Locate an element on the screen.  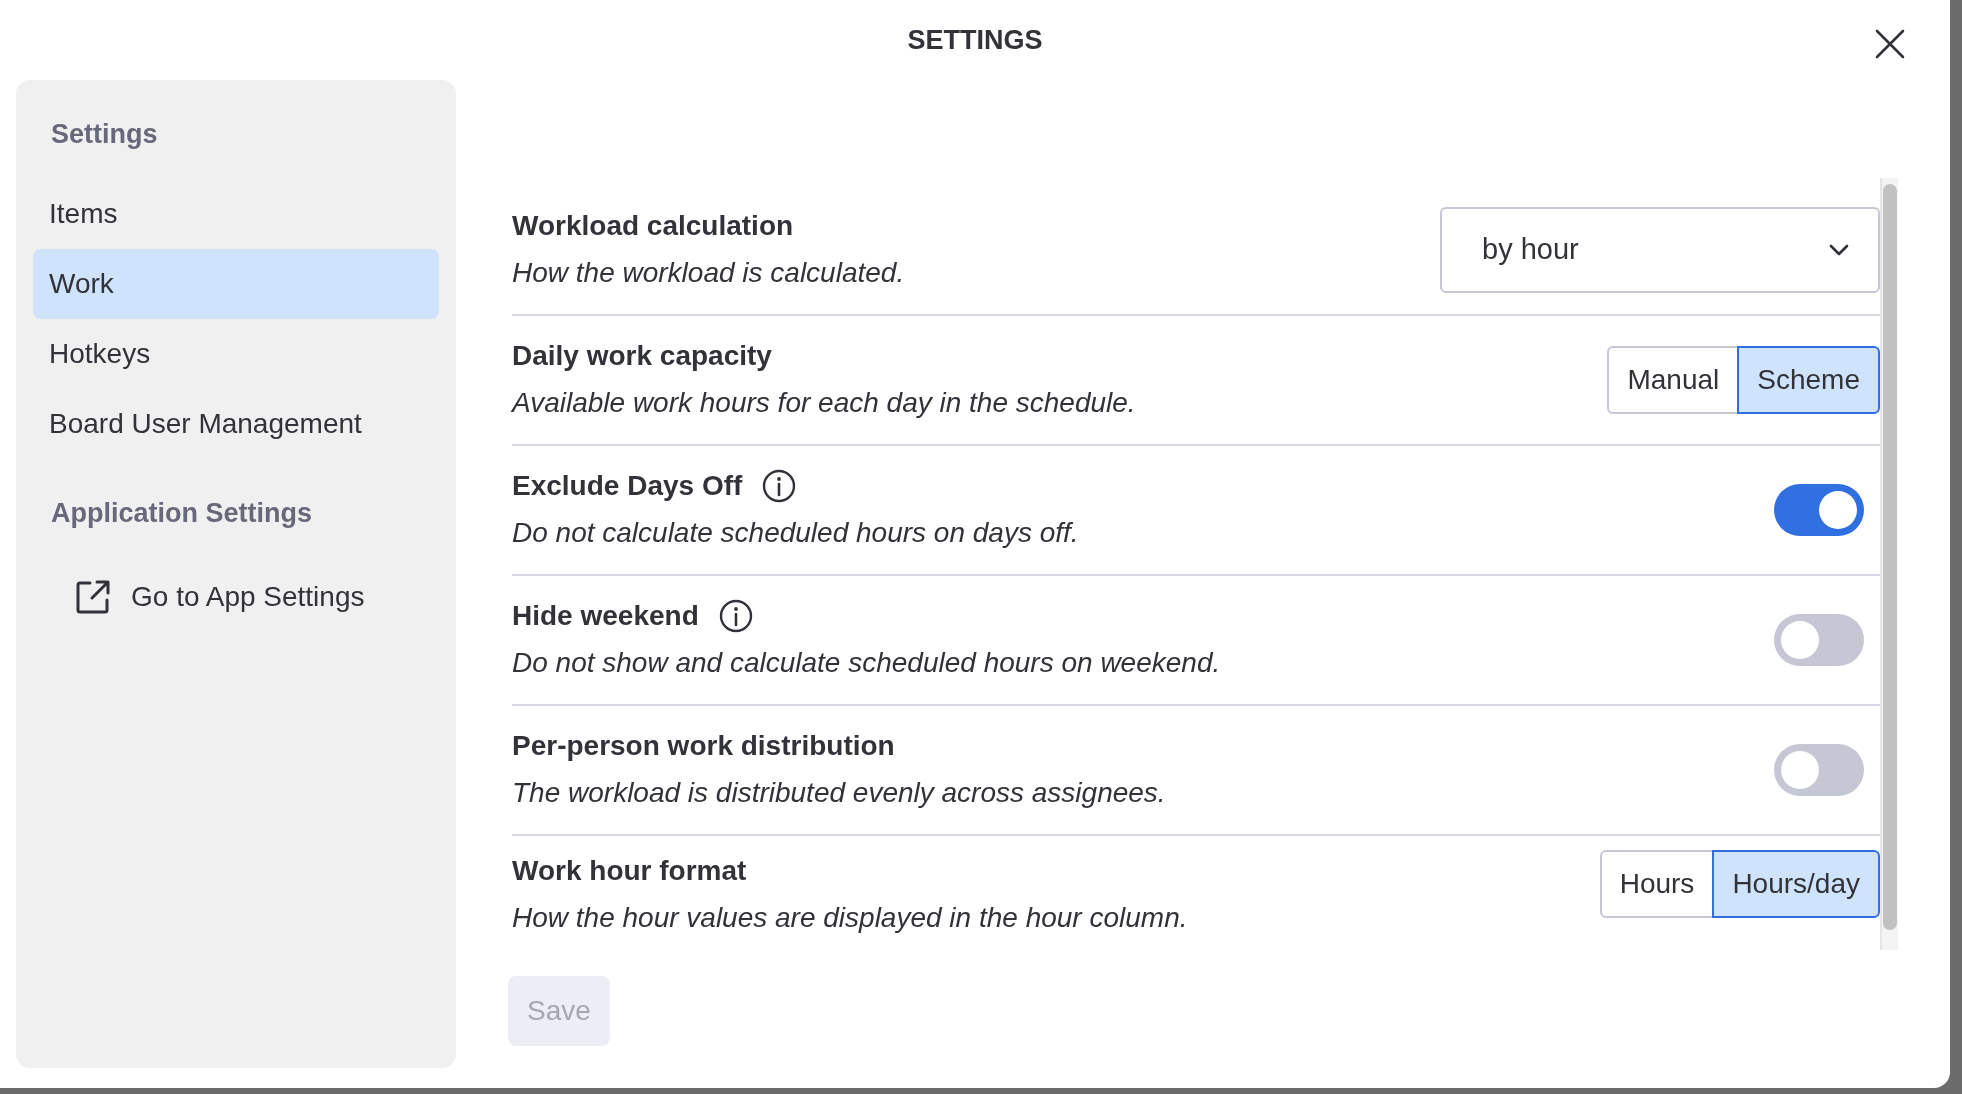
workload-dropdown: by hour is located at coordinates (1660, 250).